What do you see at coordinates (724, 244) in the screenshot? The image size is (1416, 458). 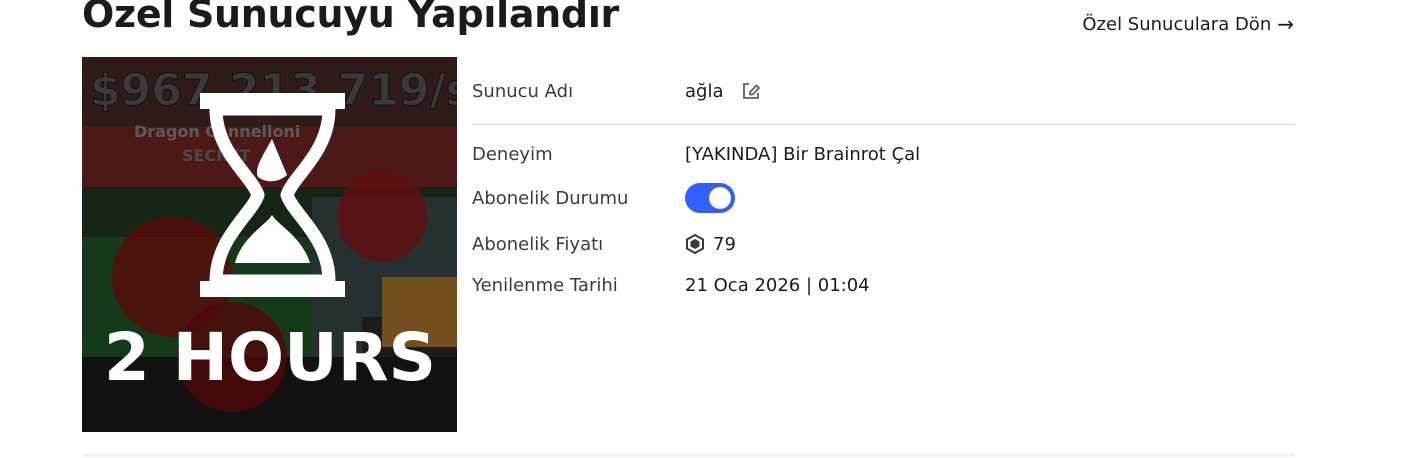 I see `subscription-price-value: 79` at bounding box center [724, 244].